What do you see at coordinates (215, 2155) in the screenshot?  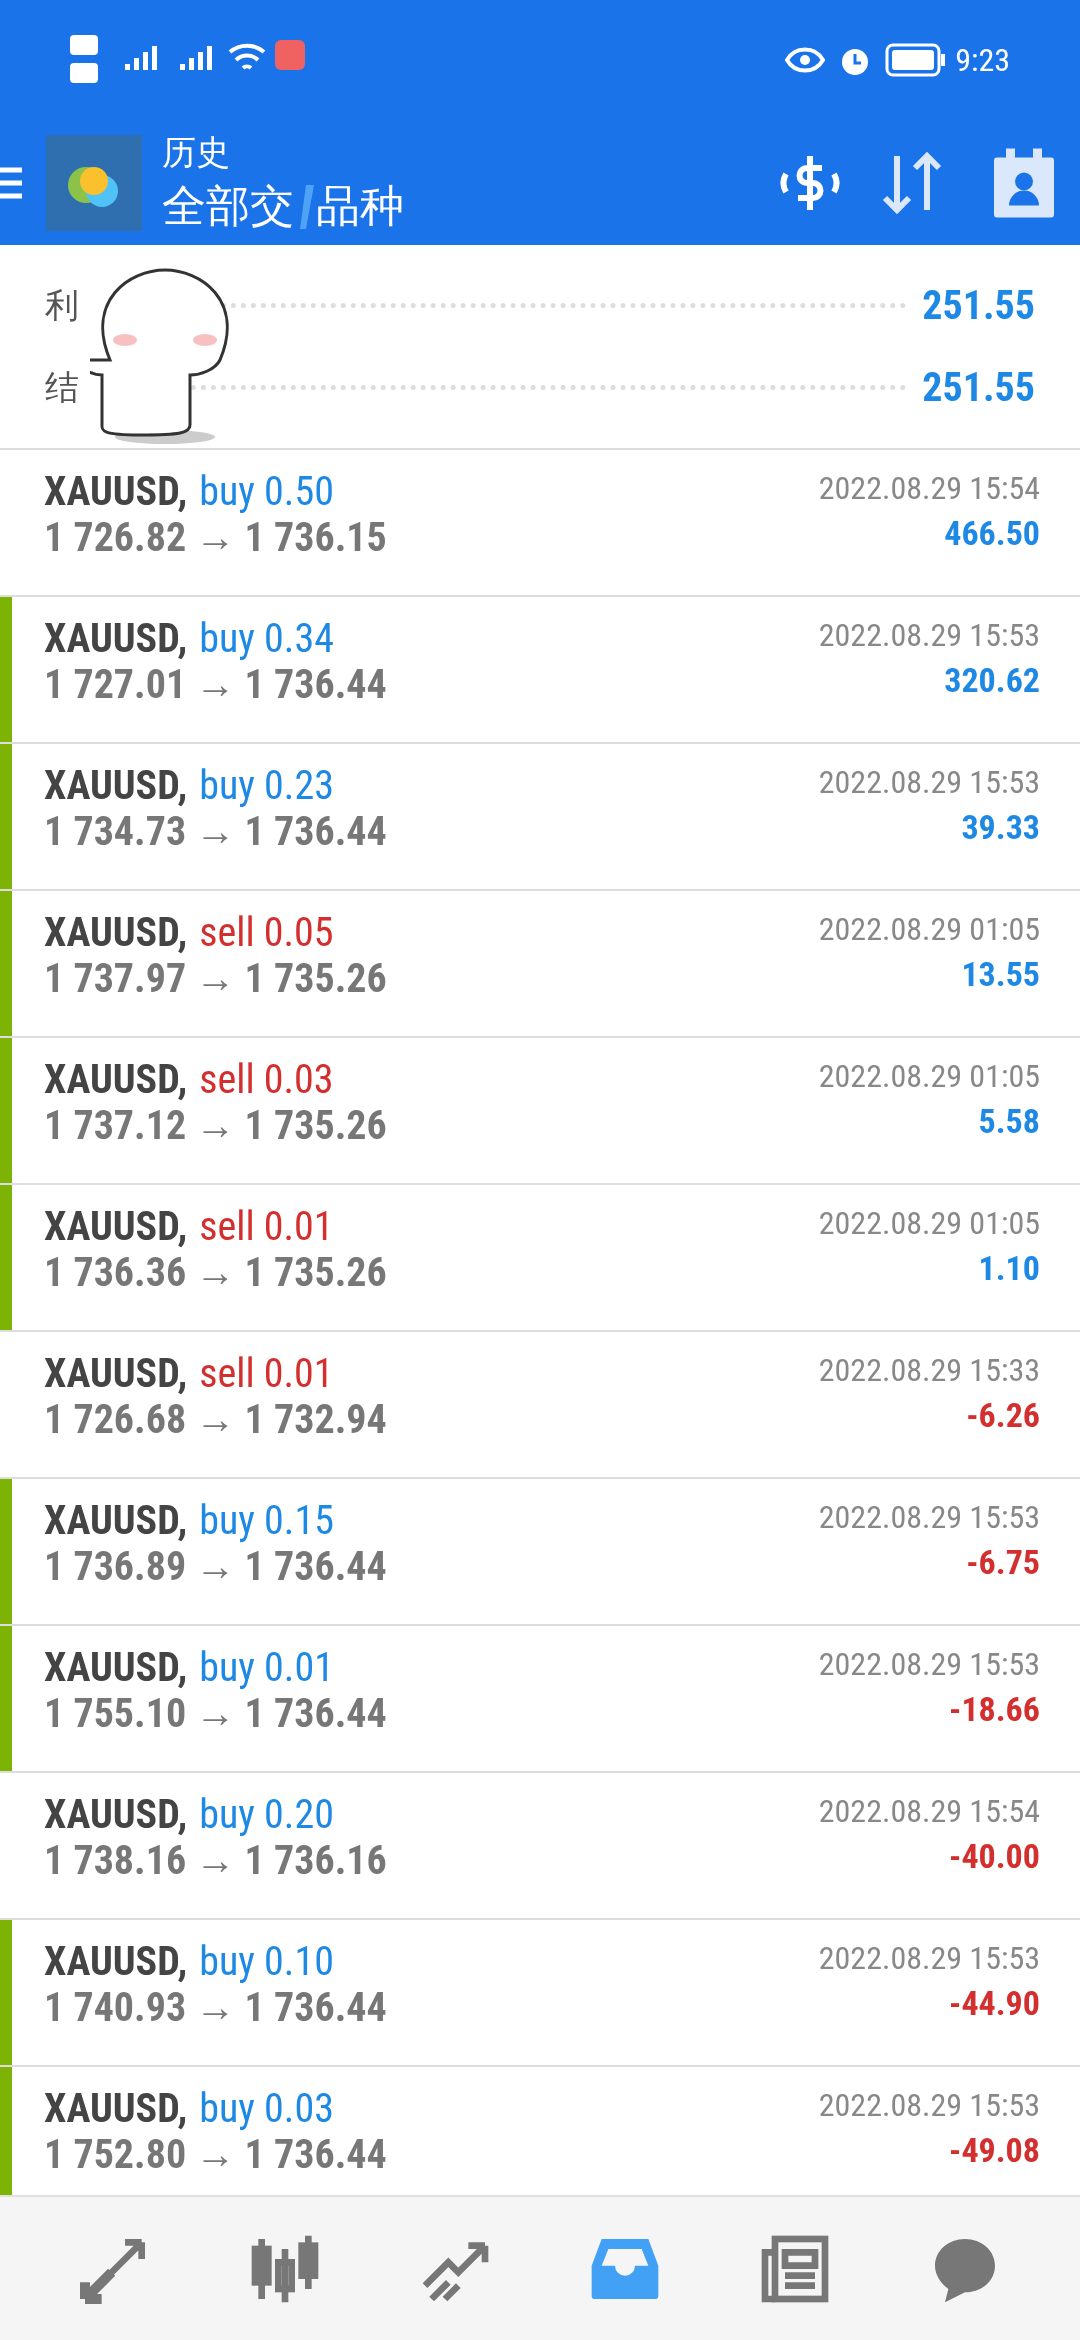 I see `price-range-text: 1 752.80 → 1 736.44` at bounding box center [215, 2155].